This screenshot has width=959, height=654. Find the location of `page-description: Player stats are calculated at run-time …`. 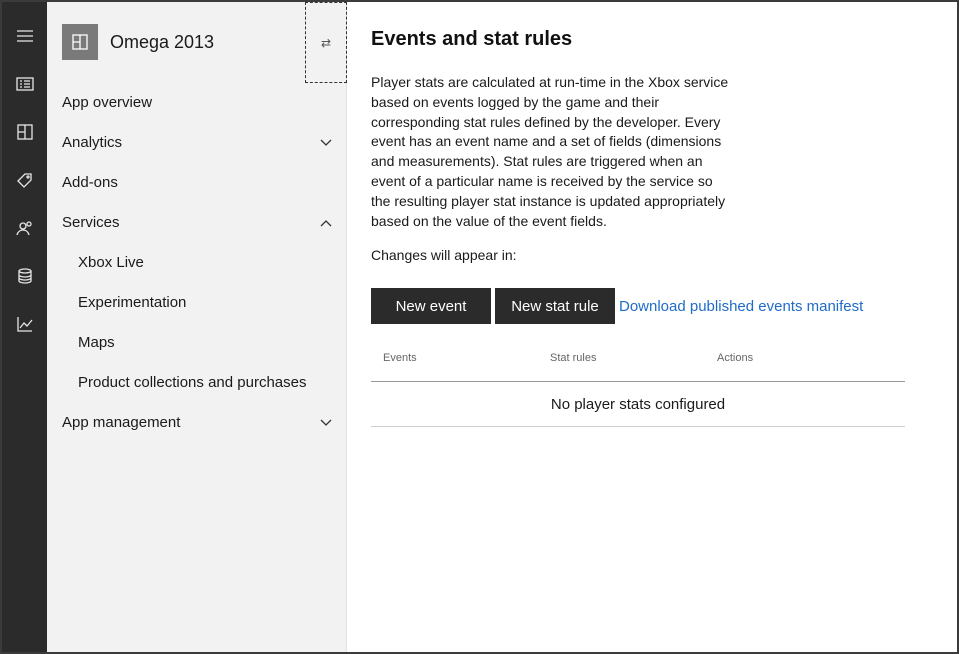

page-description: Player stats are calculated at run-time … is located at coordinates (550, 151).